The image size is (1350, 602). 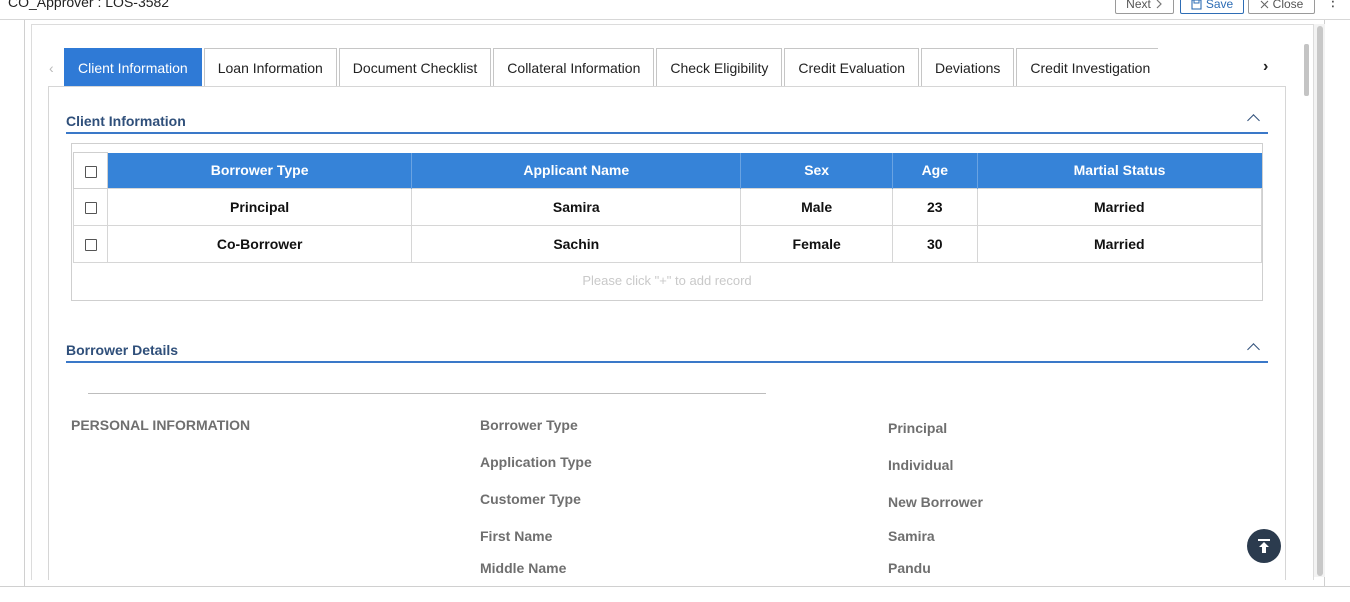 I want to click on add-record-hint: Please click "+" to add record, so click(x=667, y=280).